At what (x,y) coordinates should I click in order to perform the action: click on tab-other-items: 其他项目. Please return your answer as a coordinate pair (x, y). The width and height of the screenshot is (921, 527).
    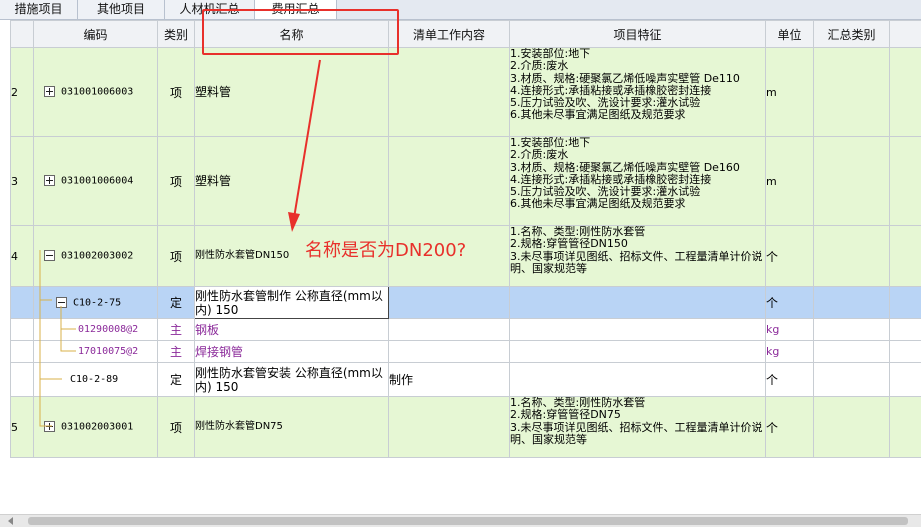
    Looking at the image, I should click on (121, 9).